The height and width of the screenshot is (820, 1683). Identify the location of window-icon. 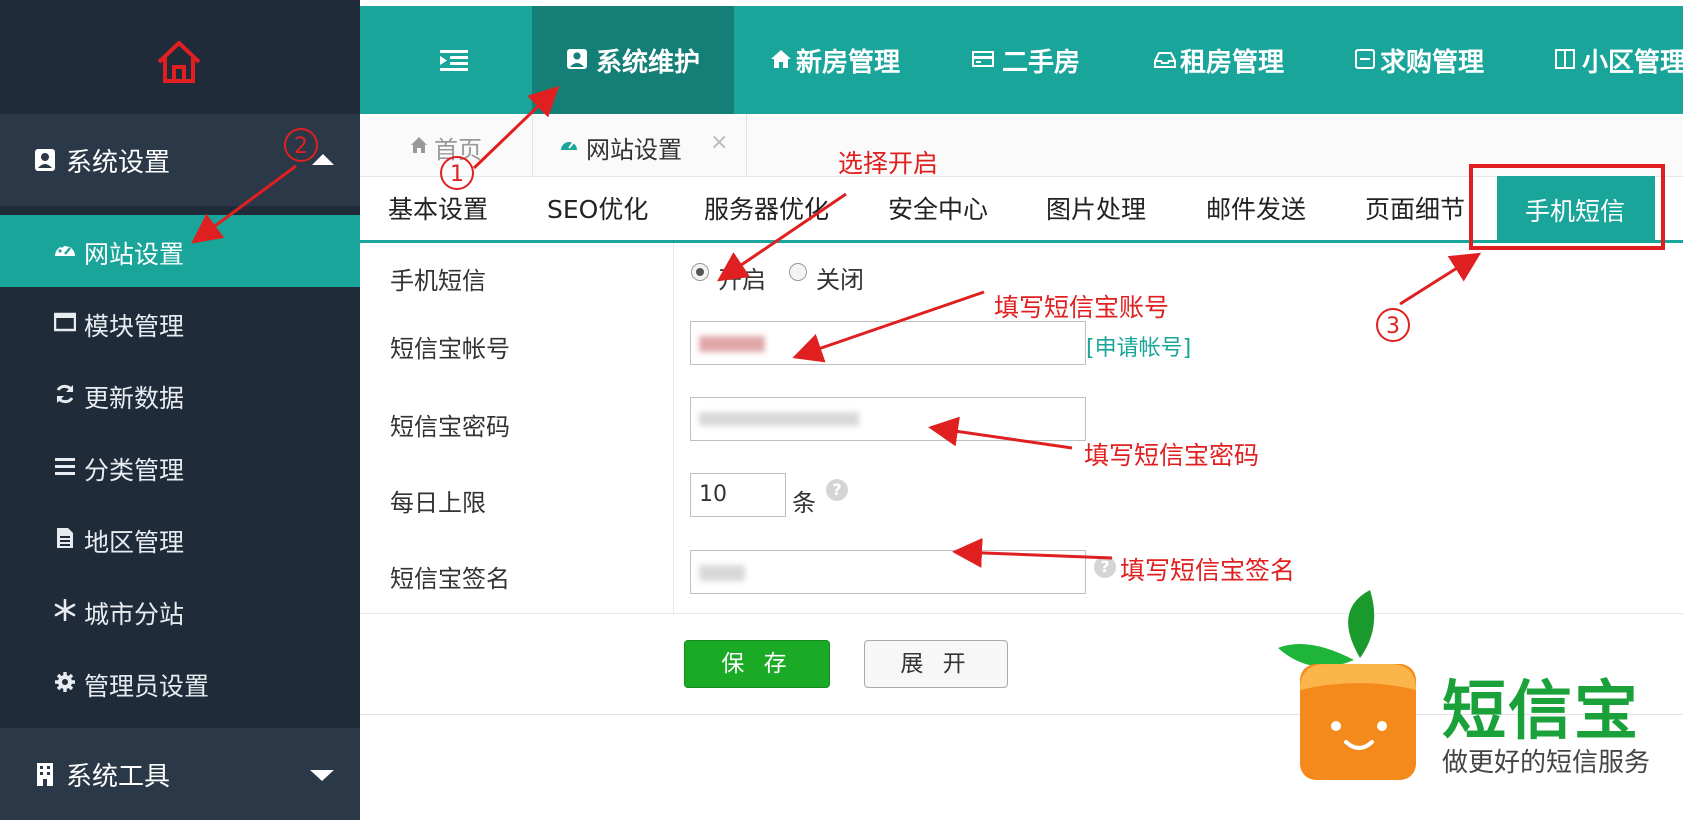
(65, 322).